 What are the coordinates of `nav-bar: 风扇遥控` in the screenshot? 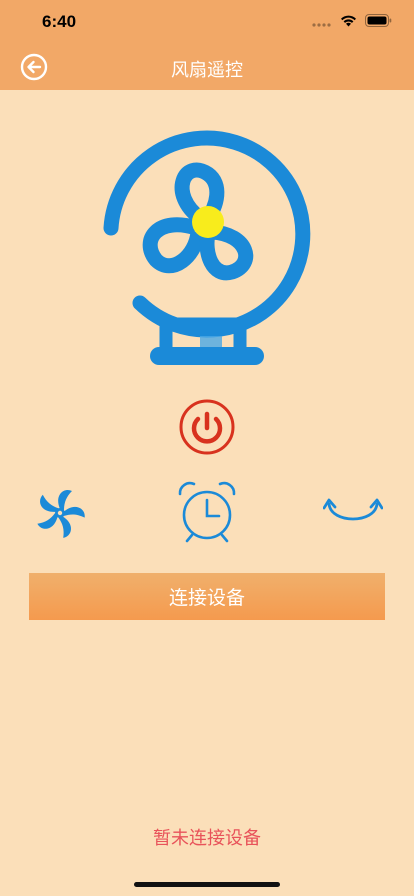 It's located at (207, 67).